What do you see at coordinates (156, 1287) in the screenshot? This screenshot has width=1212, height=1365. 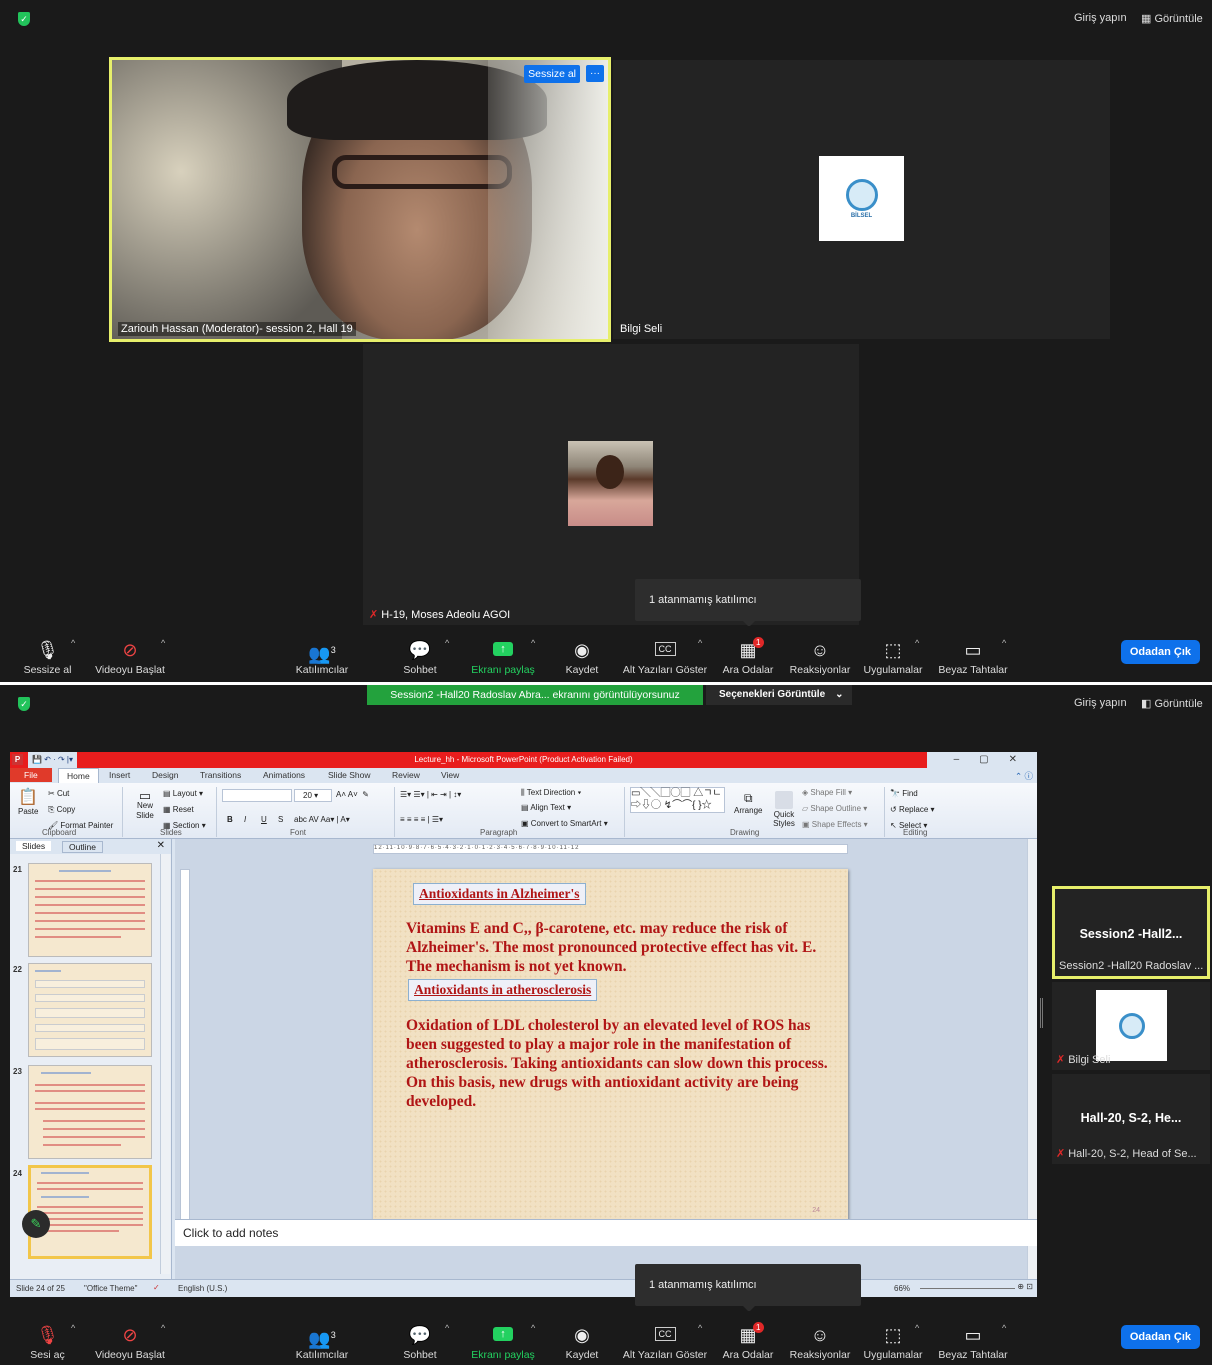 I see `spellcheck-icon: ✓` at bounding box center [156, 1287].